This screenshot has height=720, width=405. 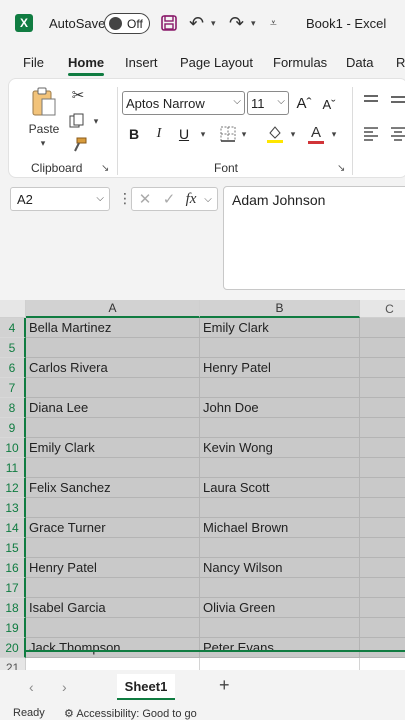 I want to click on undo-dropdown-icon: ▾, so click(x=213, y=23).